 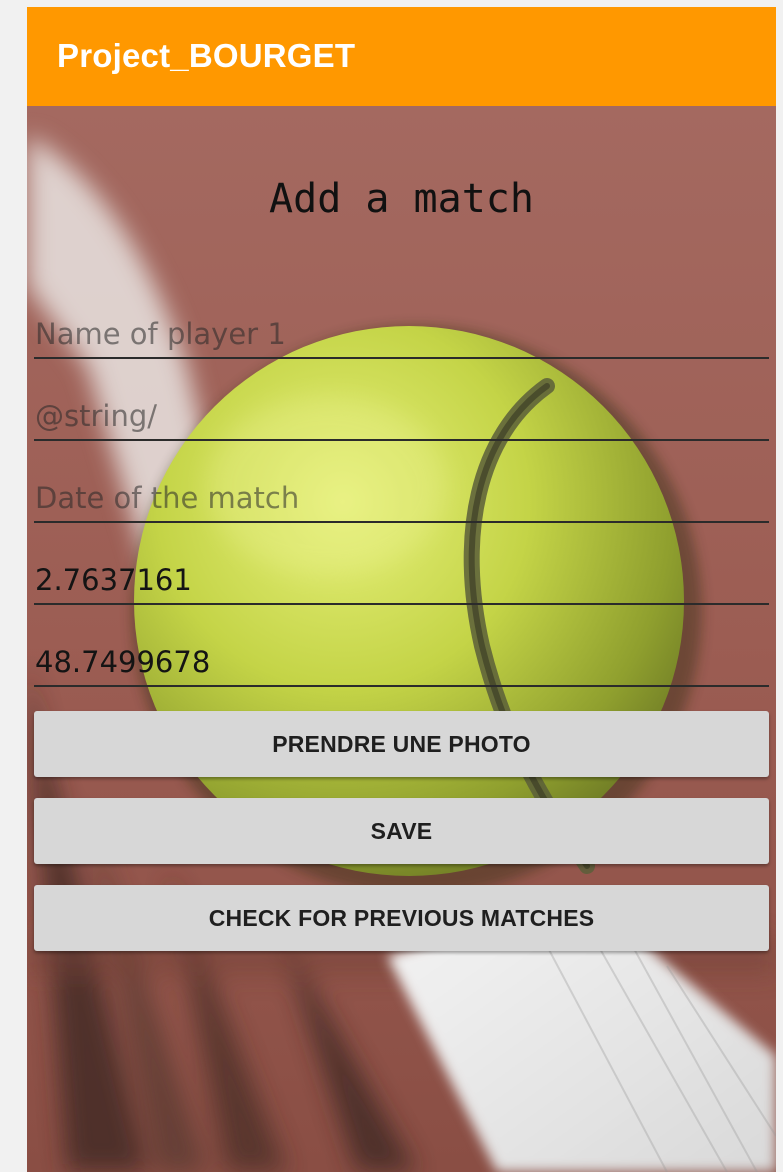 I want to click on string-field-placeholder: @string/, so click(x=96, y=416).